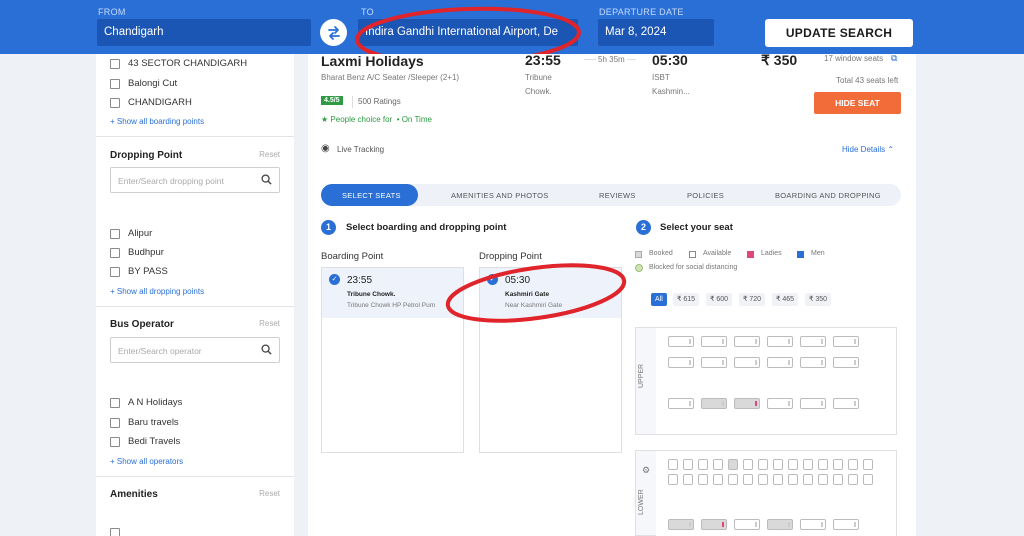  I want to click on operator-option: Bedi Travels, so click(145, 441).